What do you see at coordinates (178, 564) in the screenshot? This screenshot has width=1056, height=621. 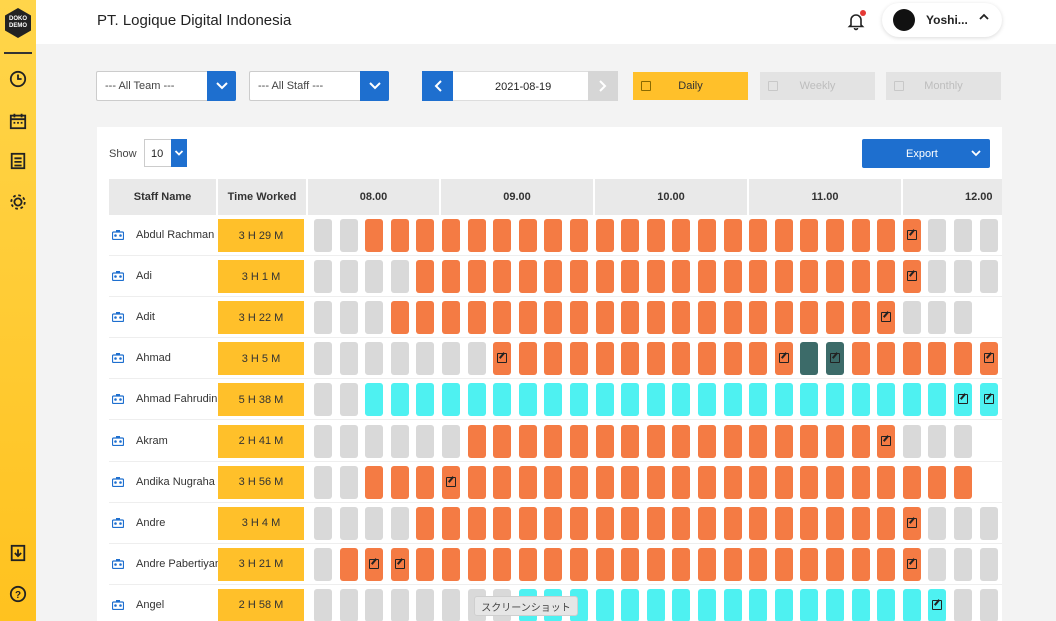 I see `staff-name: Andre Pabertiyan` at bounding box center [178, 564].